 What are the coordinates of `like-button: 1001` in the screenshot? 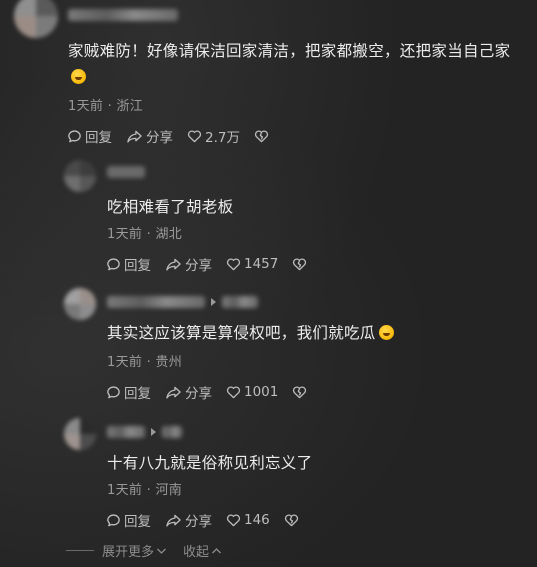 It's located at (252, 392).